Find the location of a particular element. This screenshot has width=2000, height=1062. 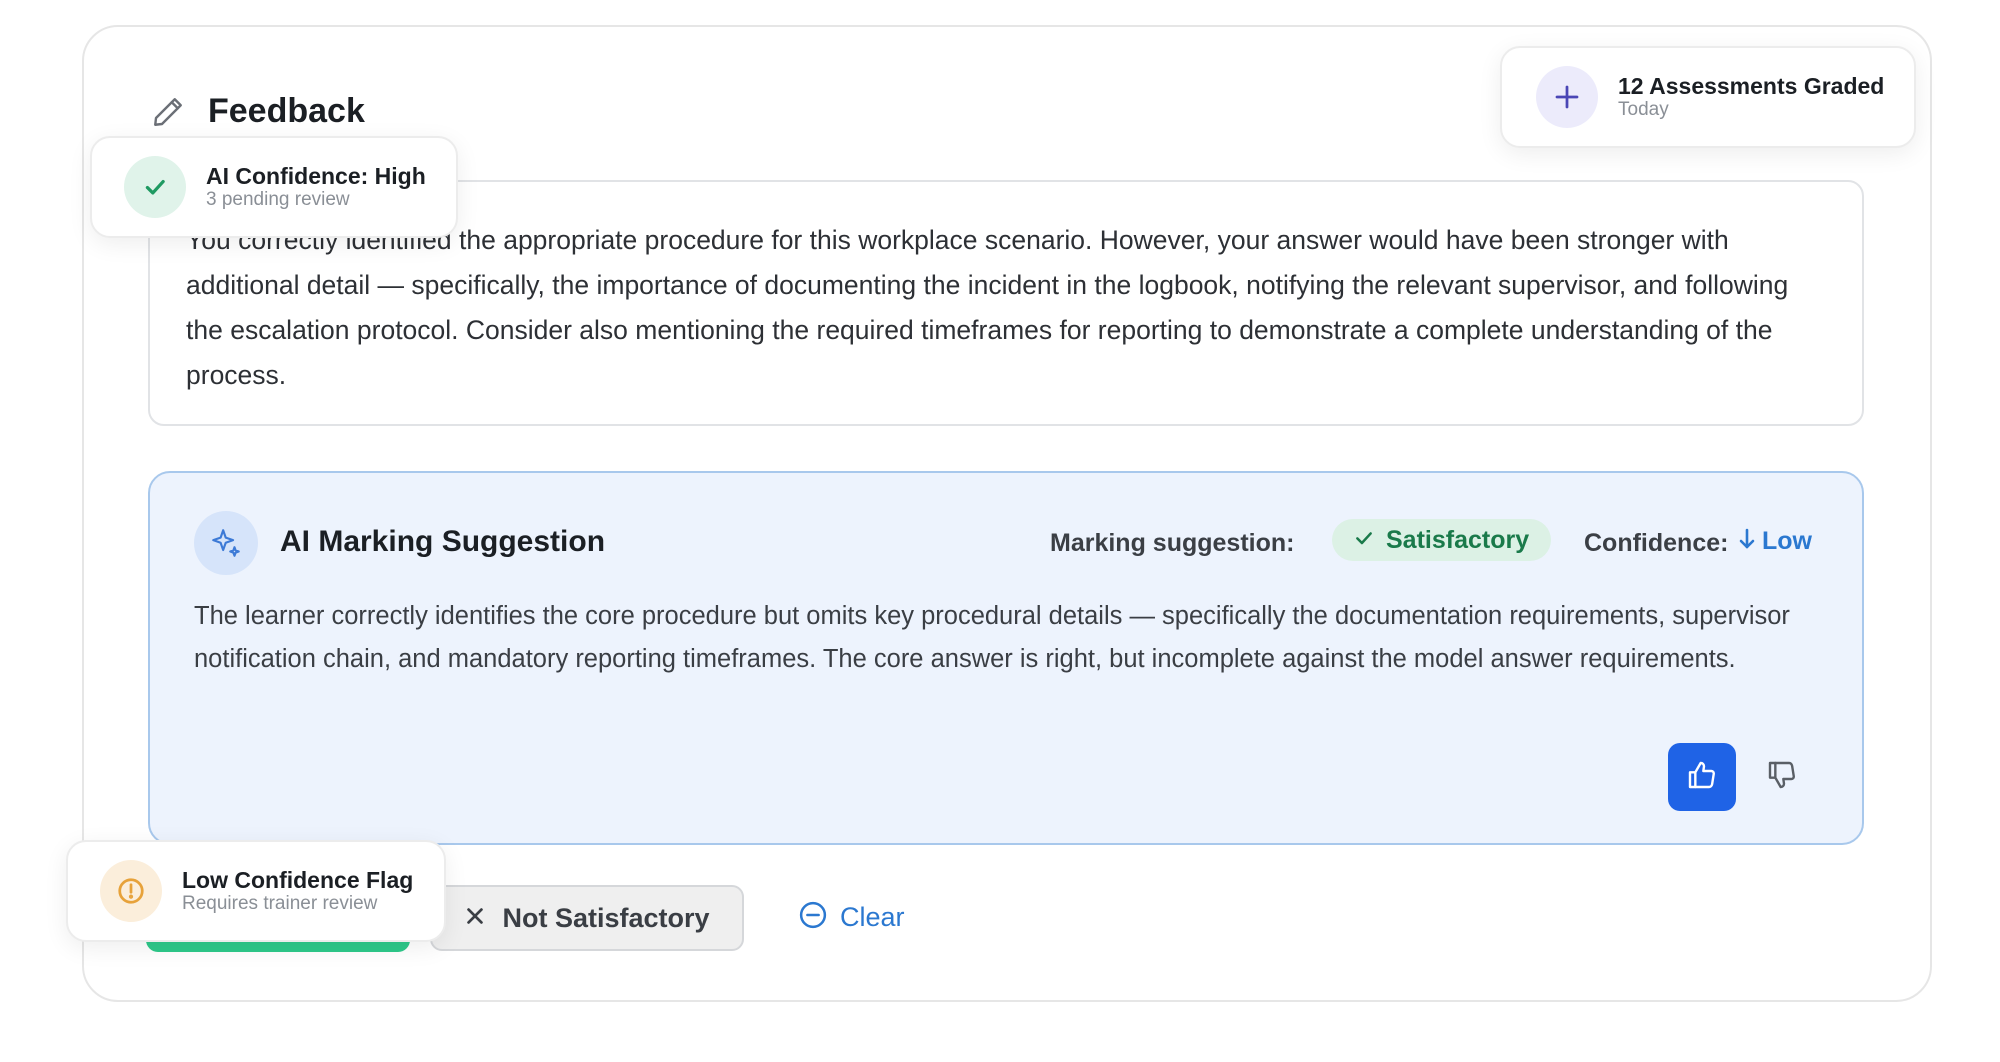

low-flag-title: Low Confidence Flag is located at coordinates (298, 880).